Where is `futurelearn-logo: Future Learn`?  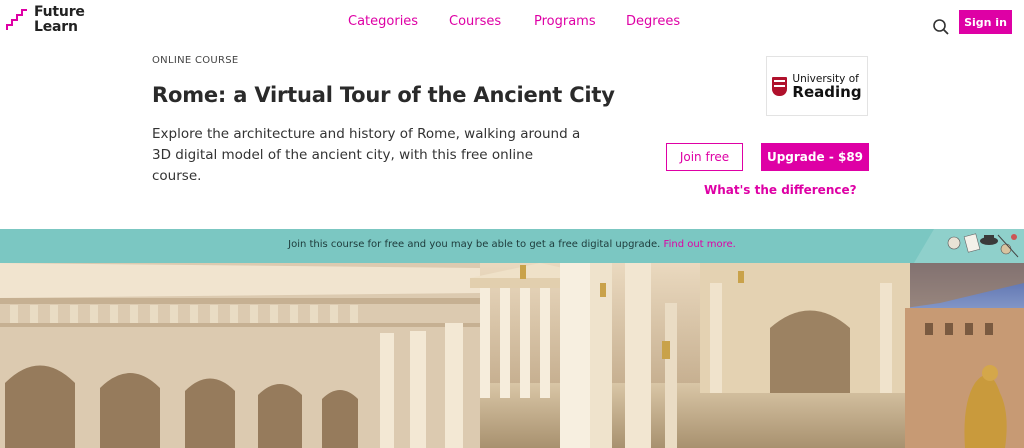
futurelearn-logo: Future Learn is located at coordinates (45, 20).